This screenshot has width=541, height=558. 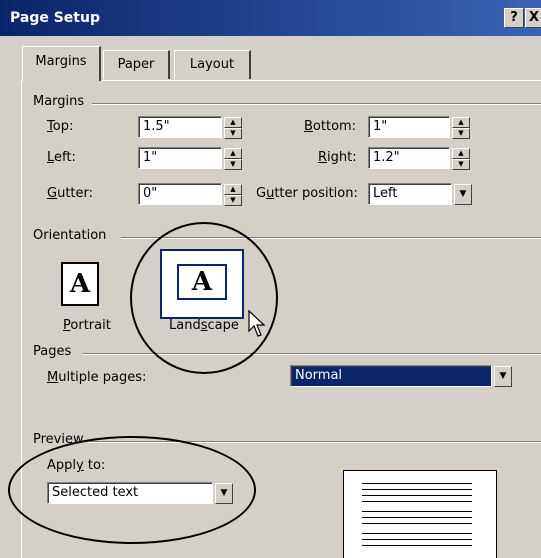 I want to click on pages-group-label: Pages, so click(x=54, y=351).